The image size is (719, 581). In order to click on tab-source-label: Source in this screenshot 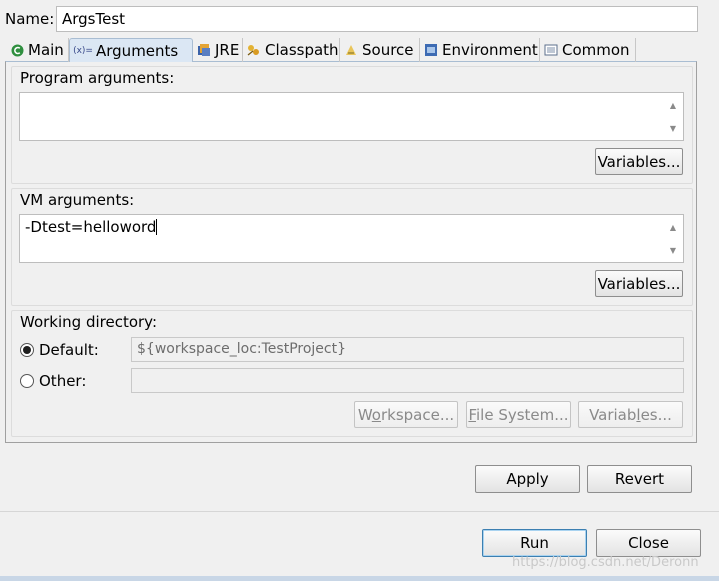, I will do `click(388, 50)`.